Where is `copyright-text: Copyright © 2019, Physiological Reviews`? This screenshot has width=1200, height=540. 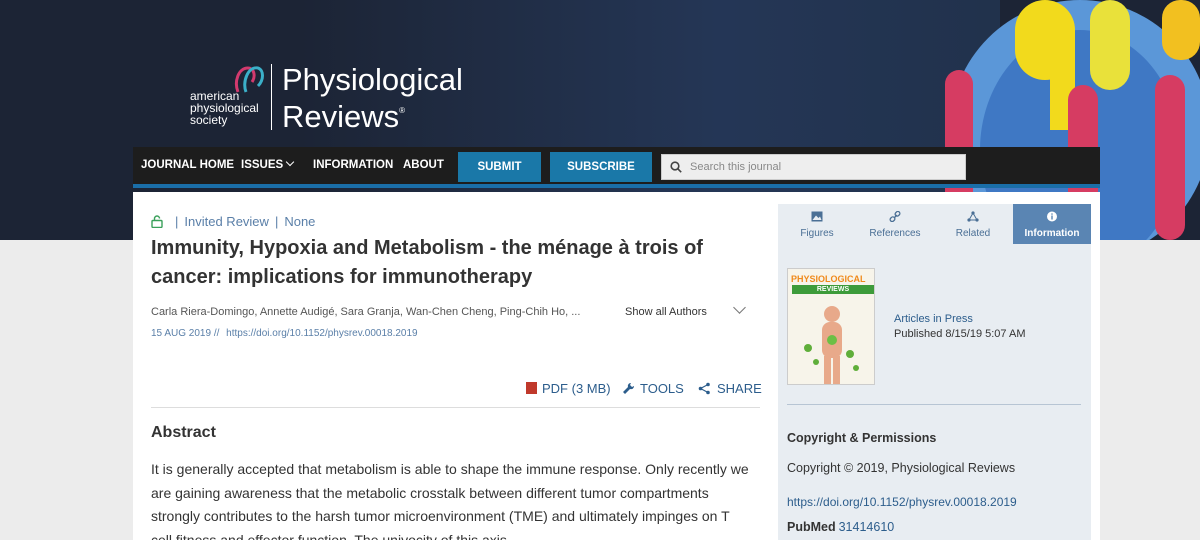 copyright-text: Copyright © 2019, Physiological Reviews is located at coordinates (901, 468).